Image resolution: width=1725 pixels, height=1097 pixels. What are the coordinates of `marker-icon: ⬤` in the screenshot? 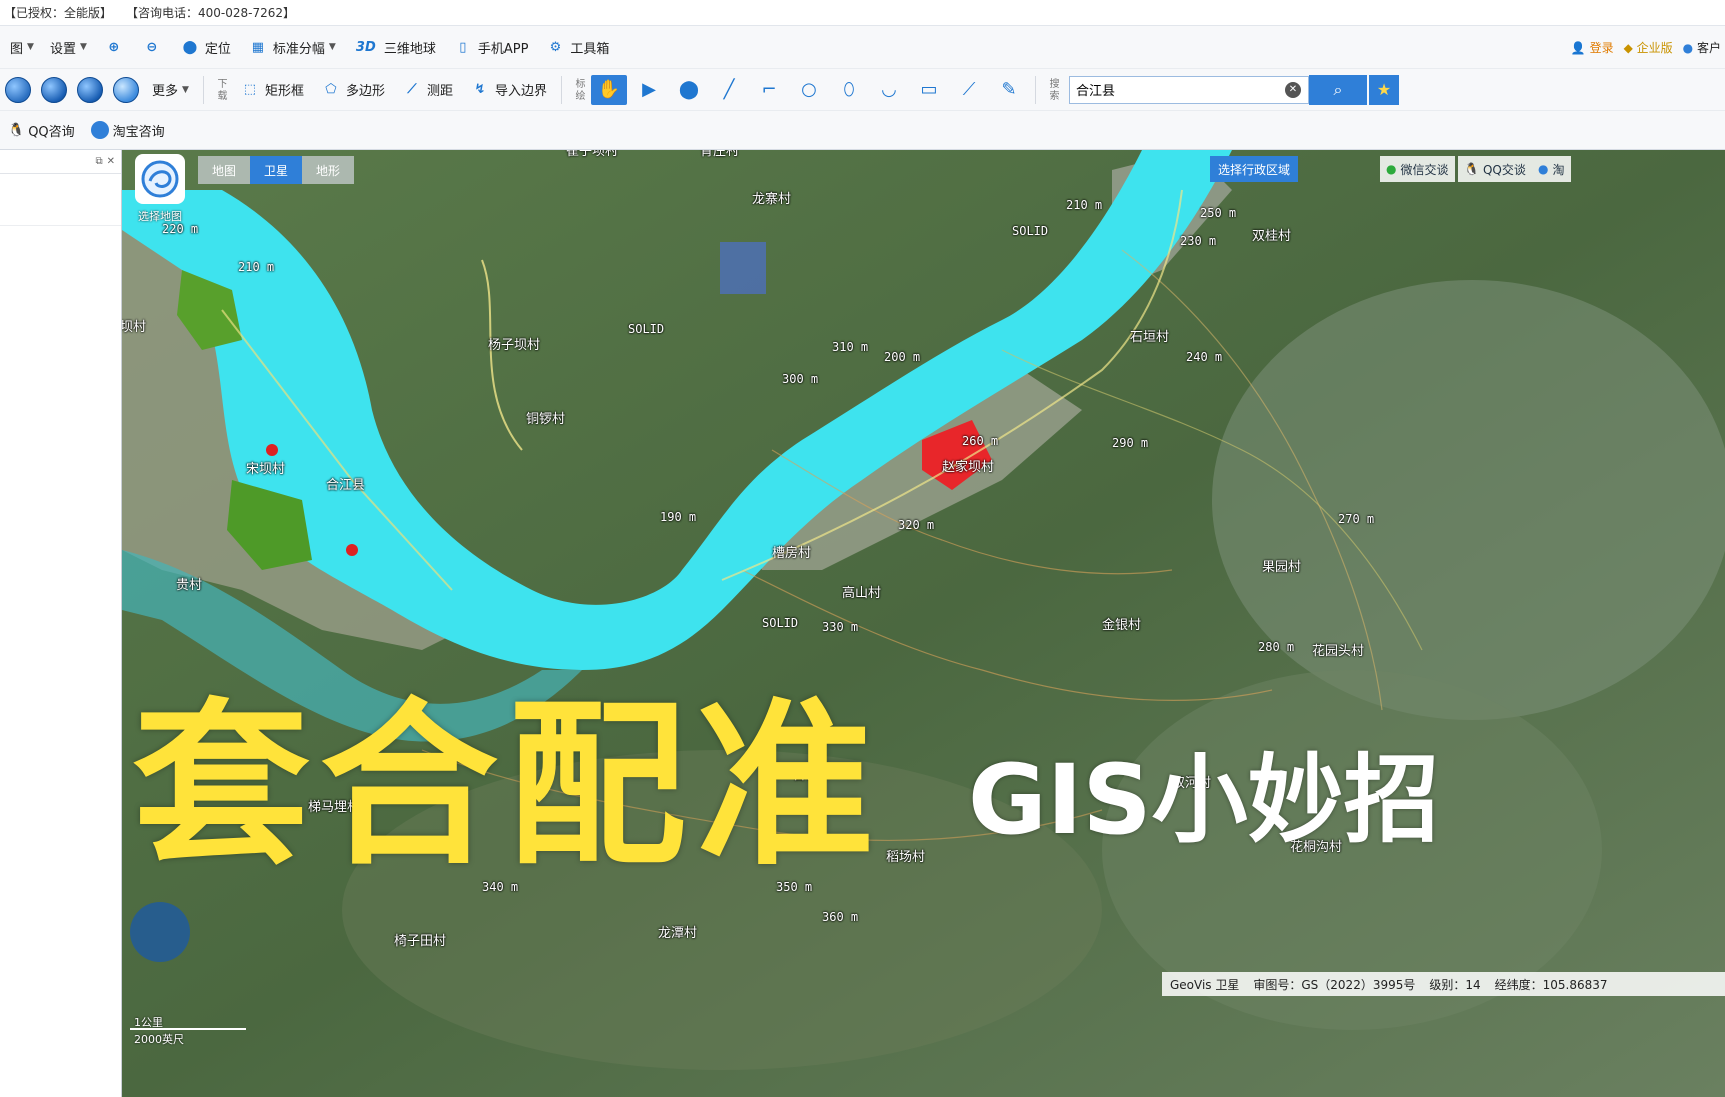 It's located at (689, 90).